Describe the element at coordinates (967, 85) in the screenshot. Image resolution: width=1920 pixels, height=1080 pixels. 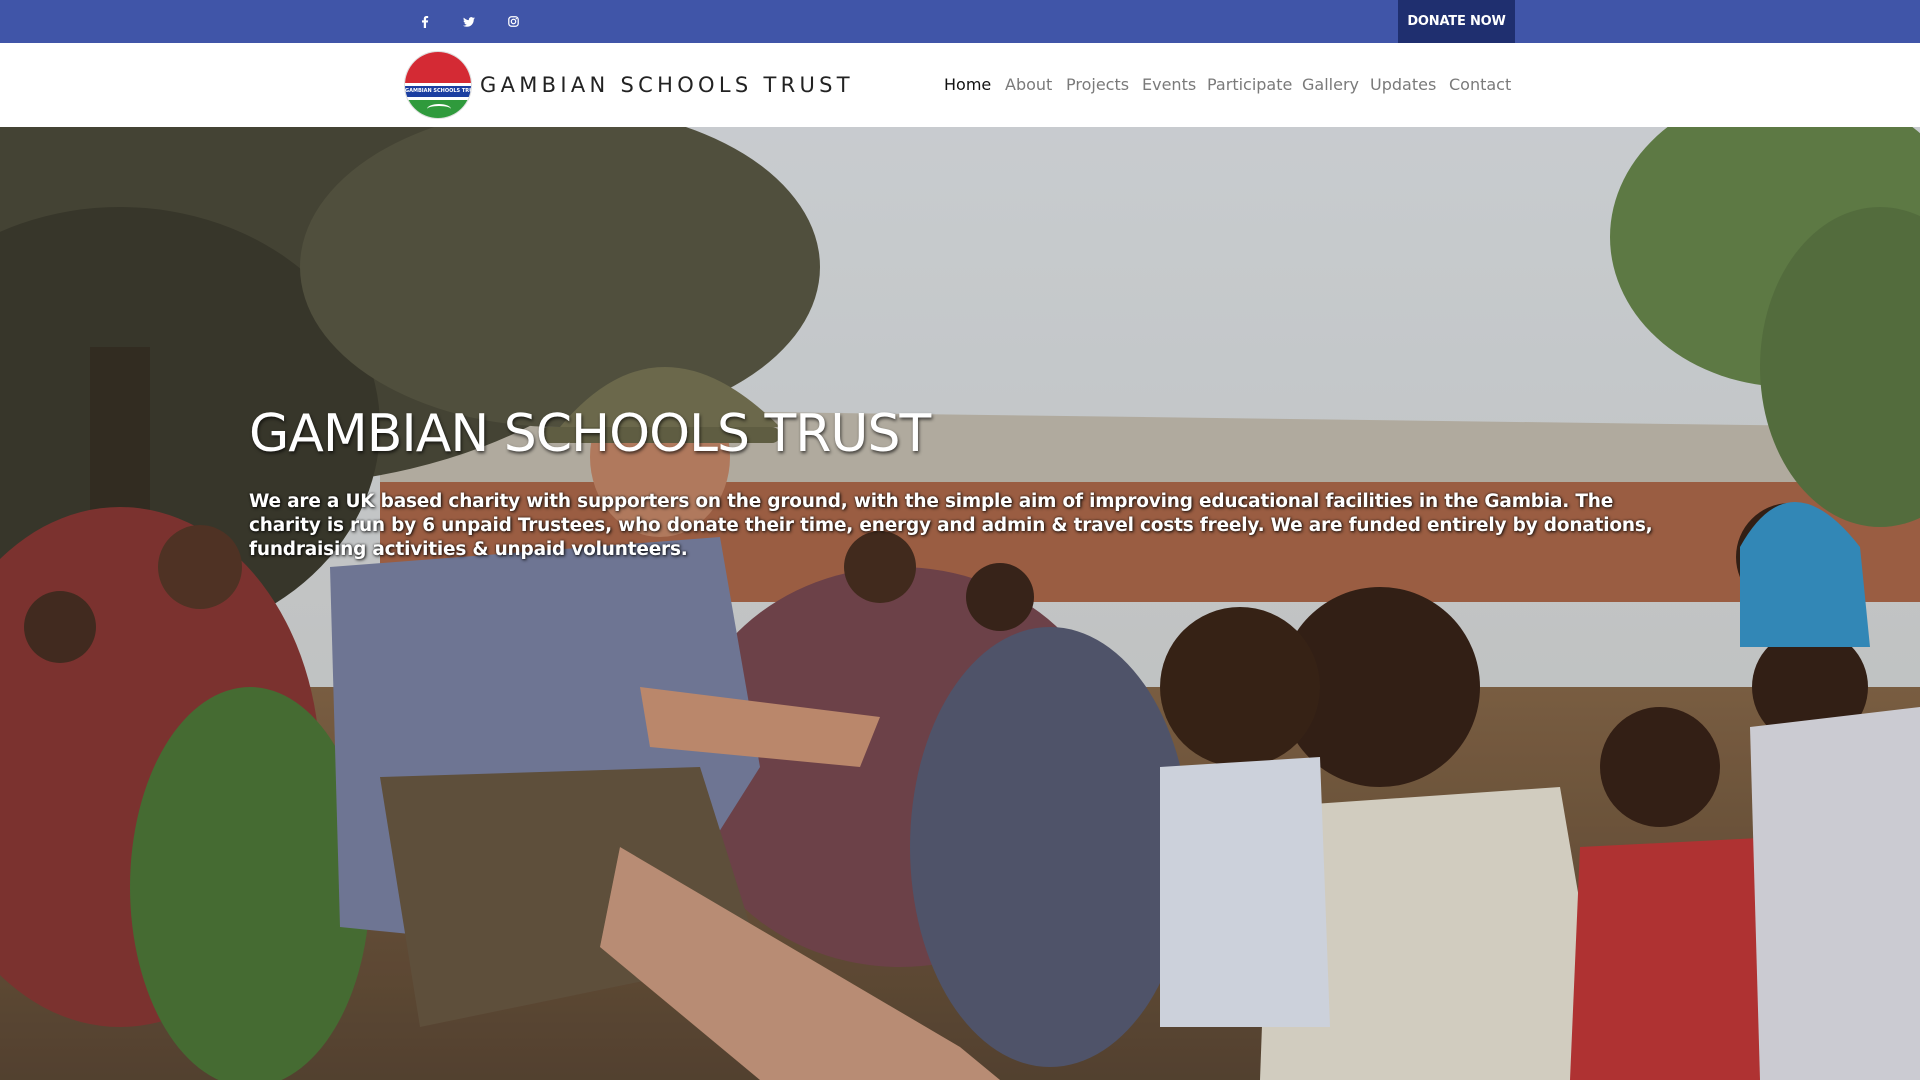
I see `nav-home: Home` at that location.